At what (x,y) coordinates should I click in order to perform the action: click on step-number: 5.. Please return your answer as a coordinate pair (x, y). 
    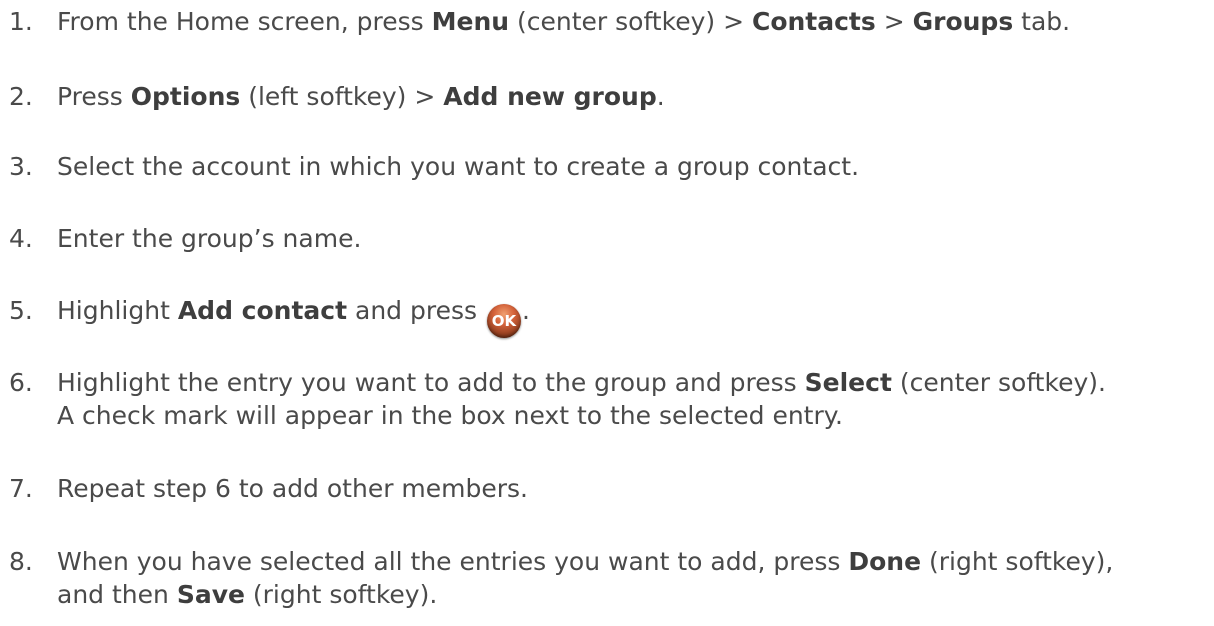
    Looking at the image, I should click on (21, 310).